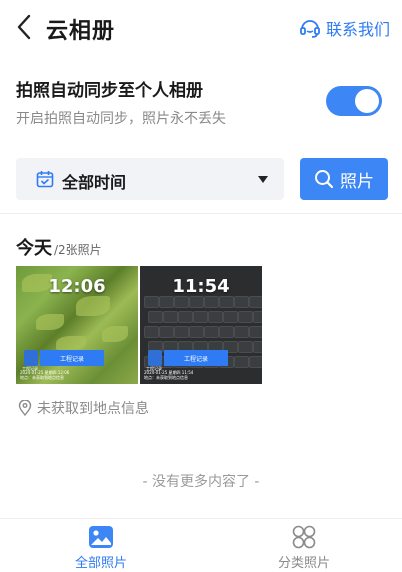 The width and height of the screenshot is (402, 572). I want to click on headset-icon, so click(310, 29).